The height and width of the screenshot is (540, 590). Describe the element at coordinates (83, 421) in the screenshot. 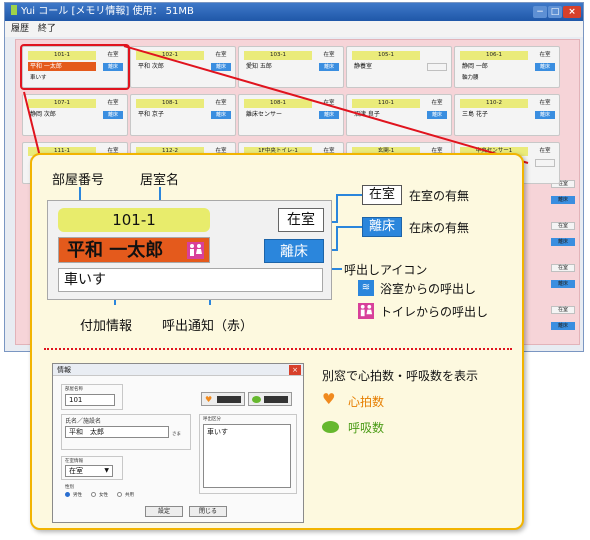

I see `name-label: 氏名／施設名` at that location.